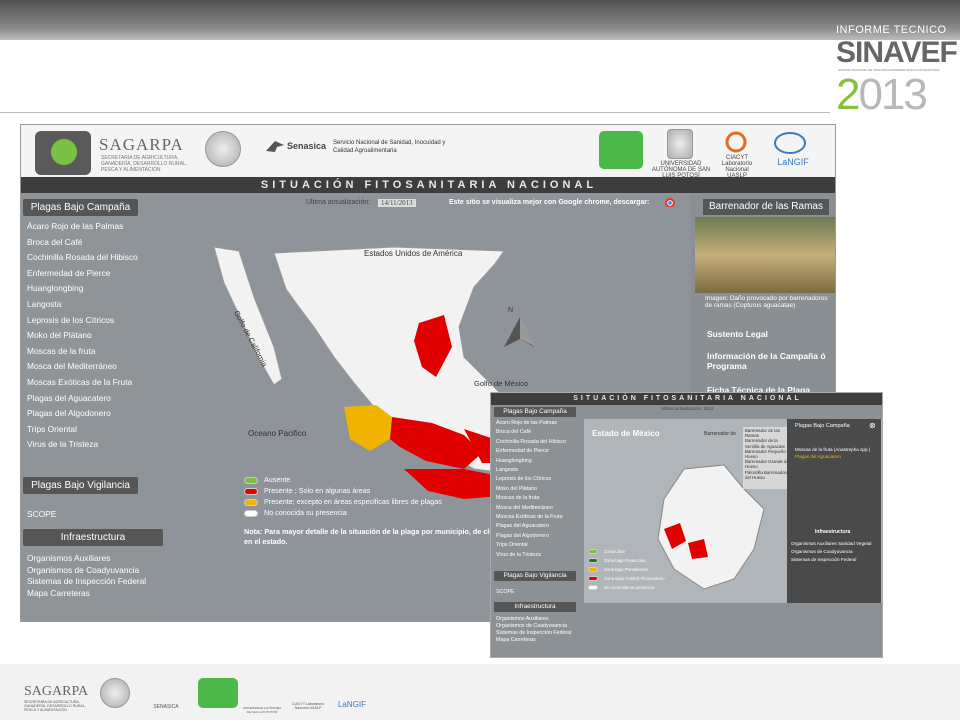  Describe the element at coordinates (52, 429) in the screenshot. I see `sidebar-item: Trips Oriental` at that location.